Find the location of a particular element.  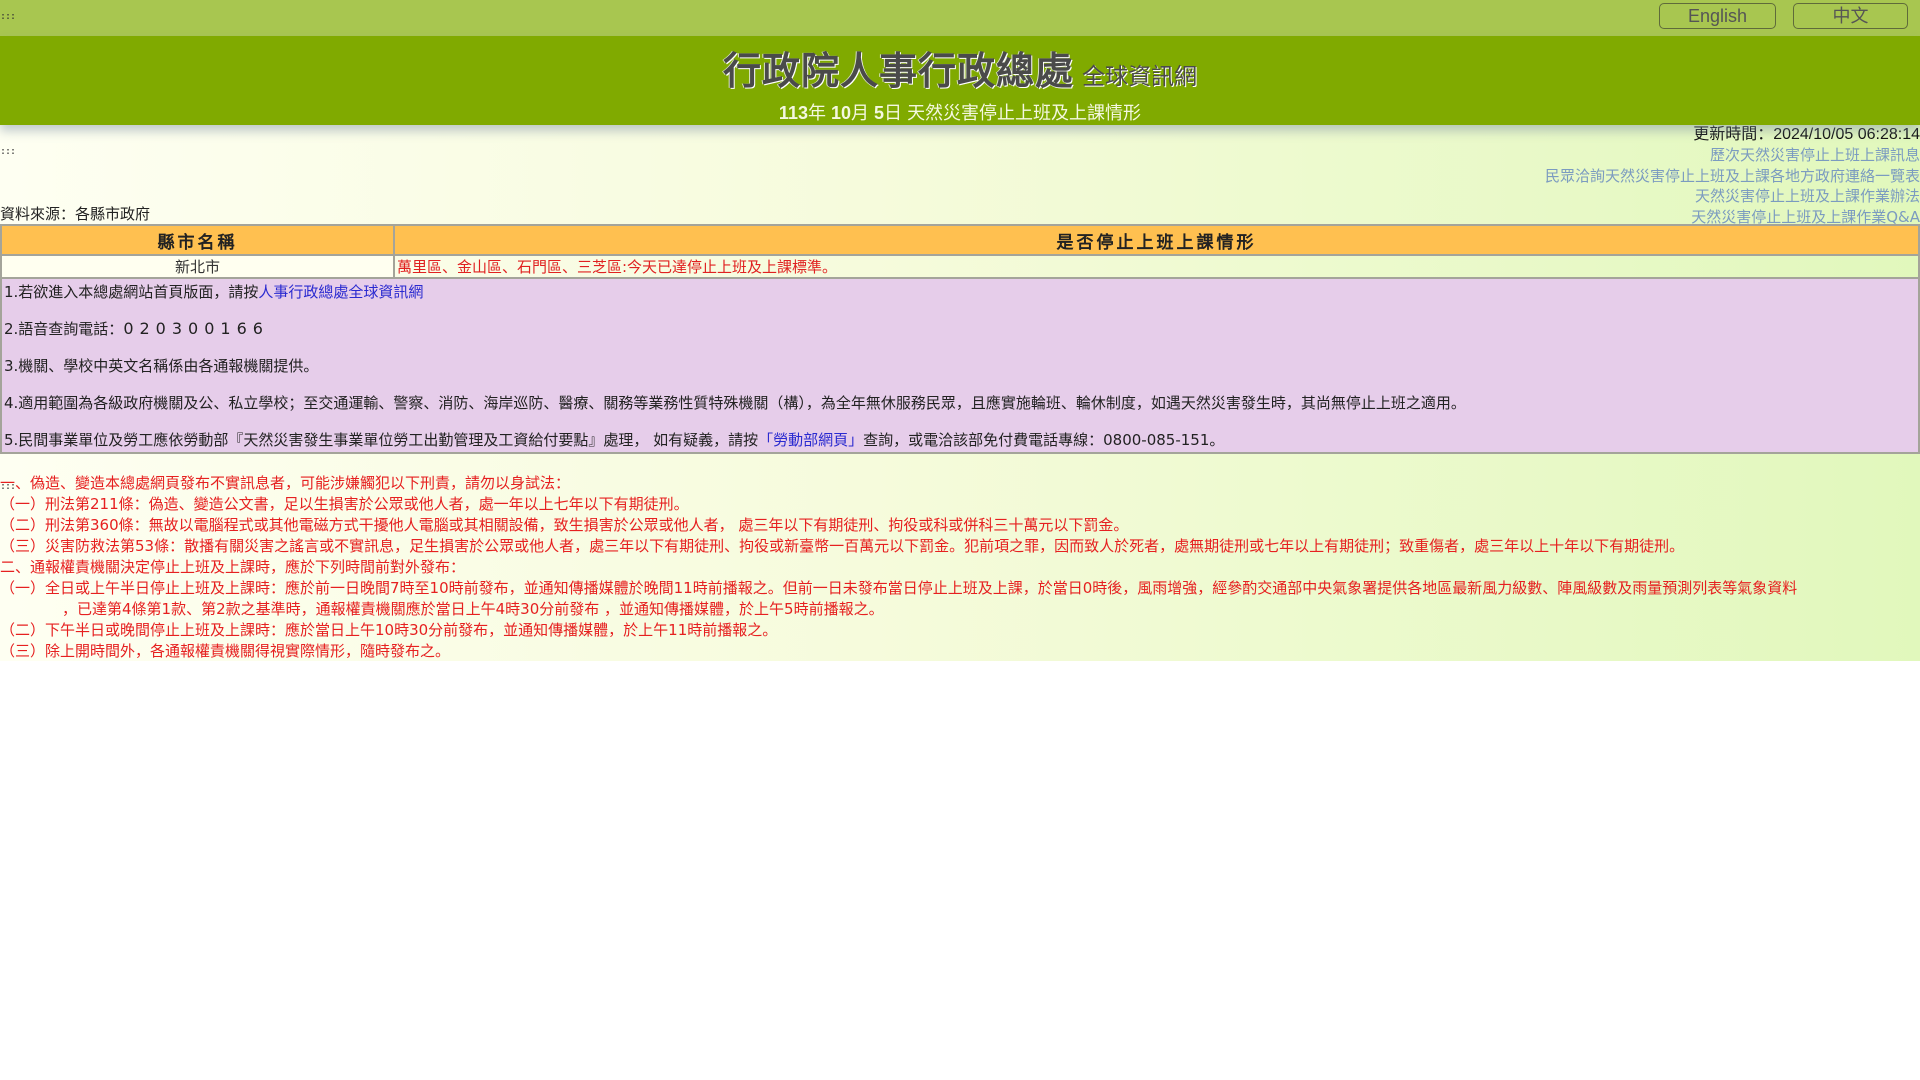

table-row: 新北市 萬里區、金山區、石門區、三芝區:今天已達停止上班及上課標準。 is located at coordinates (960, 266).